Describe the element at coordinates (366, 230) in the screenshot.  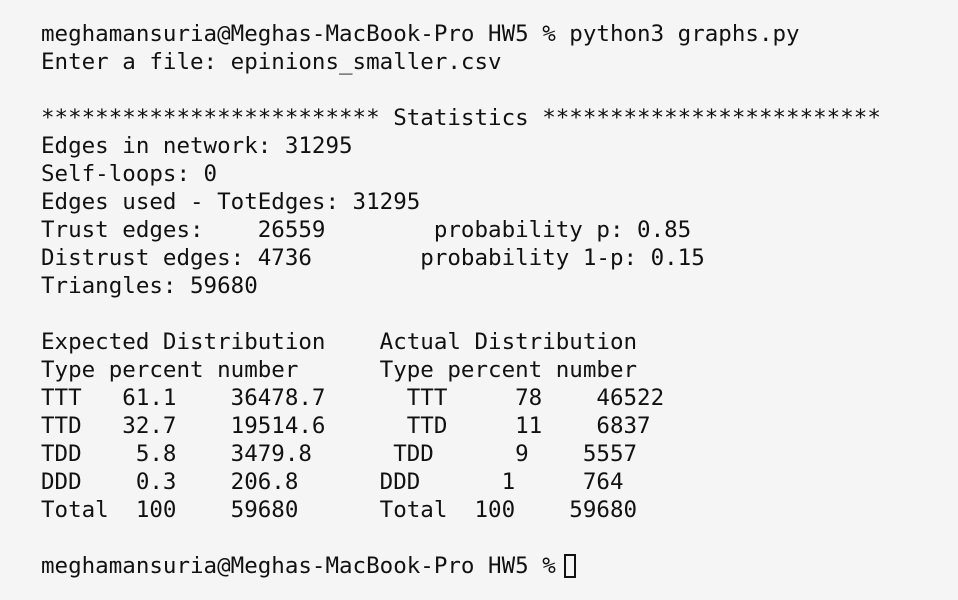
I see `trust-edges-line: Trust edges: 26559 probability p: 0.85` at that location.